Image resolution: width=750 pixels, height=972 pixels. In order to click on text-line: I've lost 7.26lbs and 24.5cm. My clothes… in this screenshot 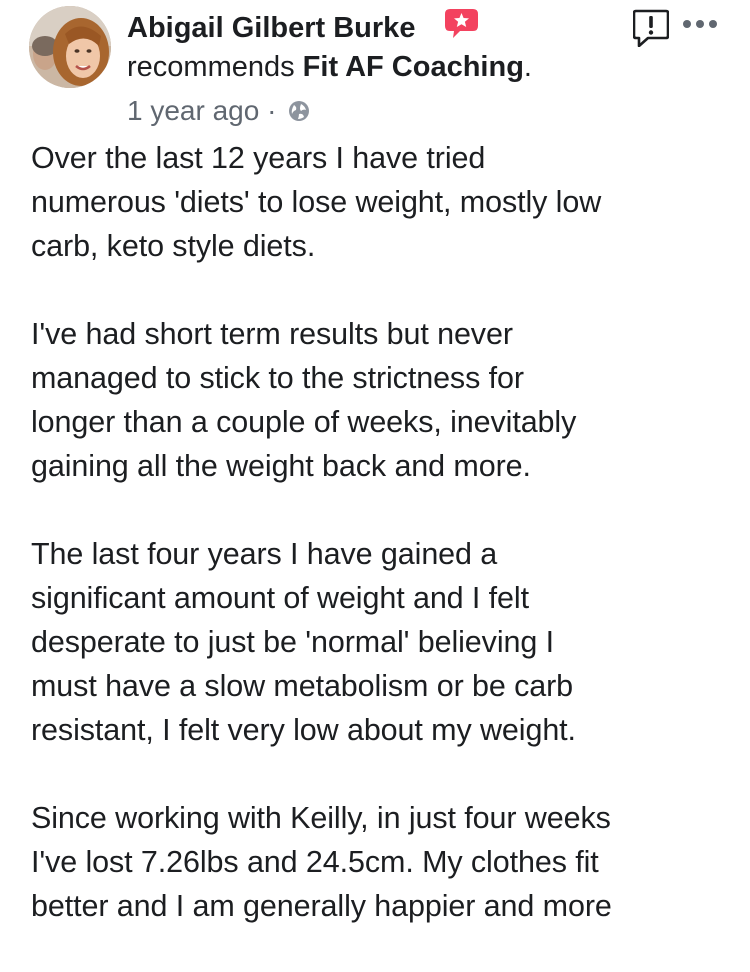, I will do `click(315, 862)`.